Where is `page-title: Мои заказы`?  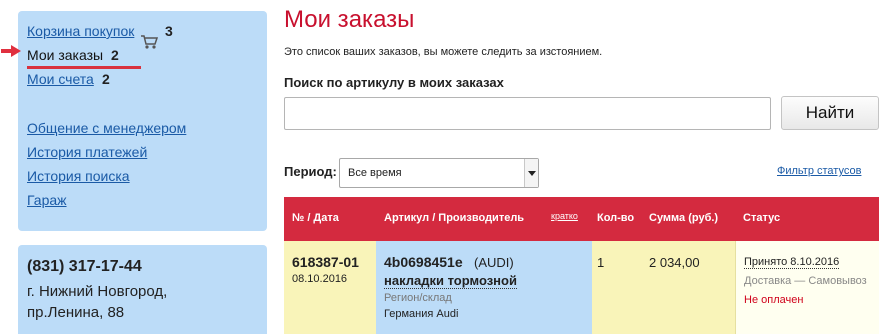 page-title: Мои заказы is located at coordinates (349, 19).